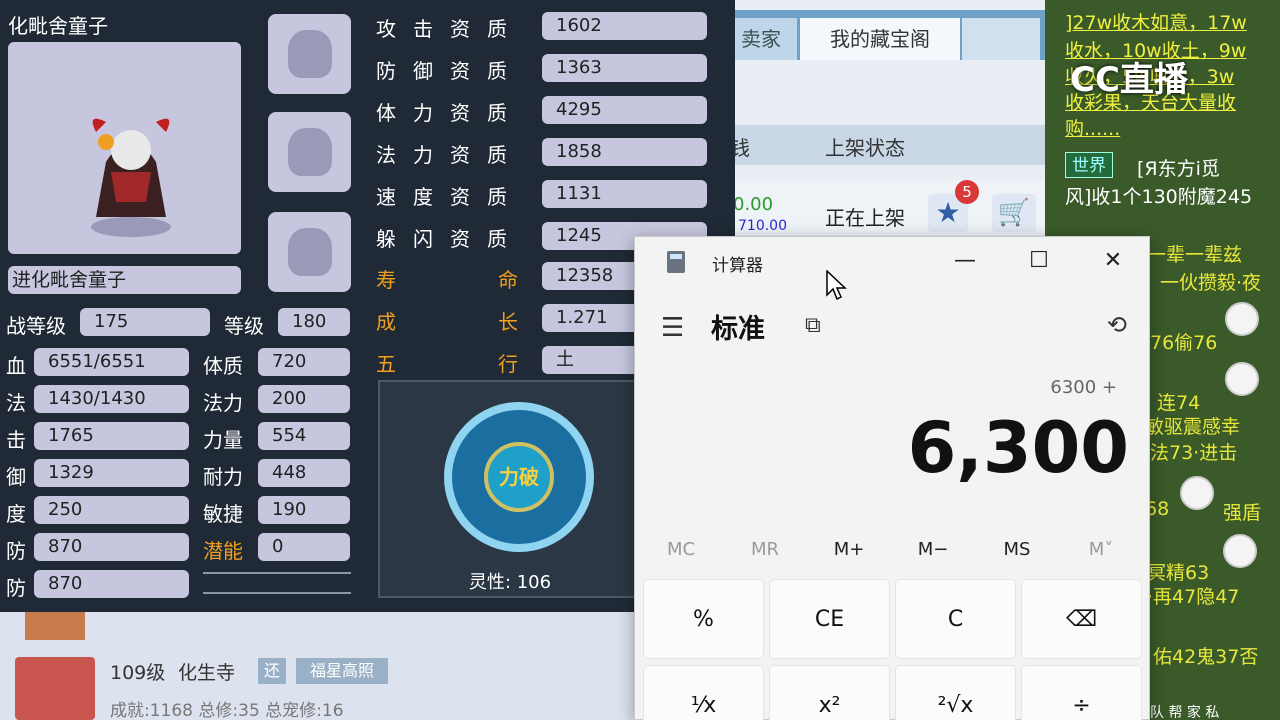 This screenshot has height=720, width=1280. Describe the element at coordinates (1089, 165) in the screenshot. I see `world-channel-badge: 世界` at that location.